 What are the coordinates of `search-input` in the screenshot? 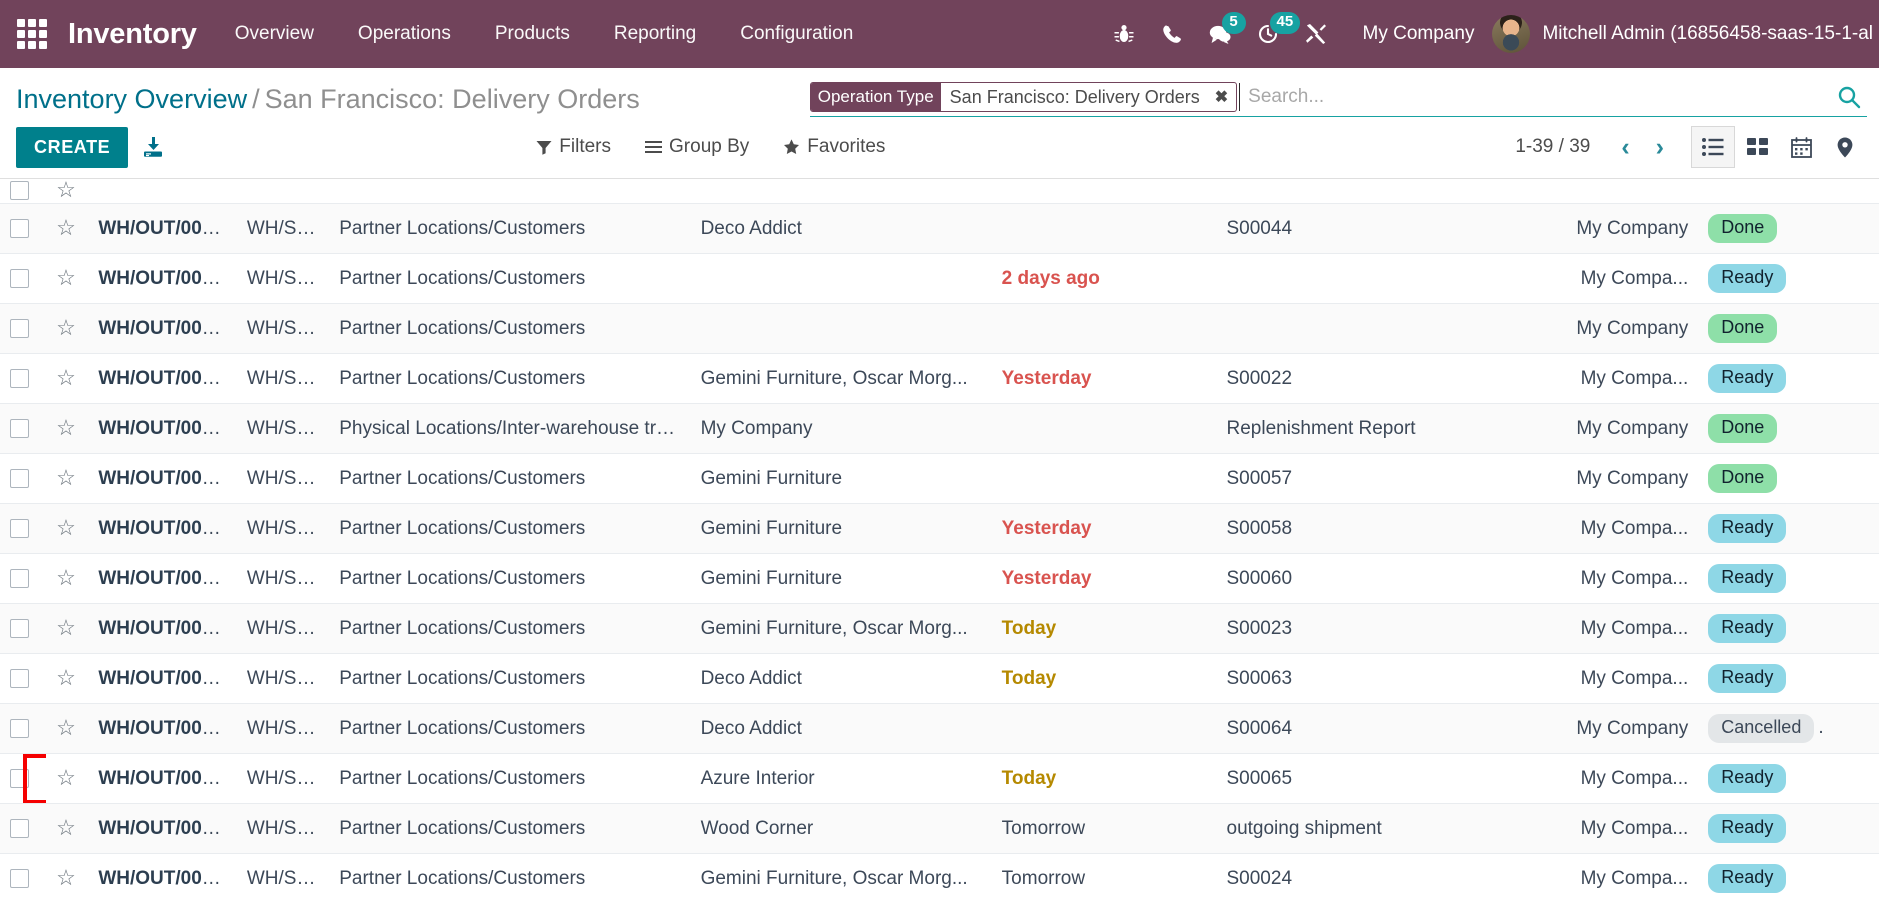 It's located at (1533, 97).